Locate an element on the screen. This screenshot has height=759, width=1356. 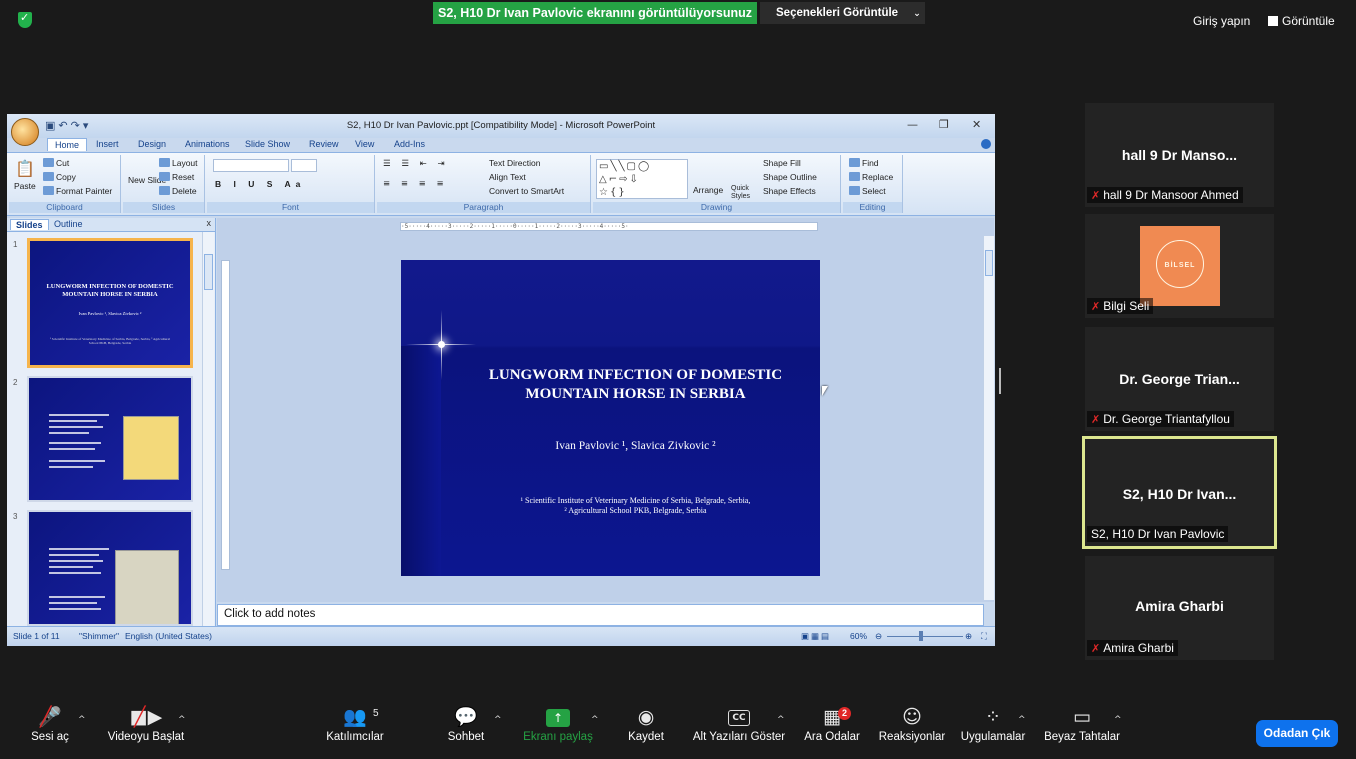
delete-button: Delete is located at coordinates (178, 191).